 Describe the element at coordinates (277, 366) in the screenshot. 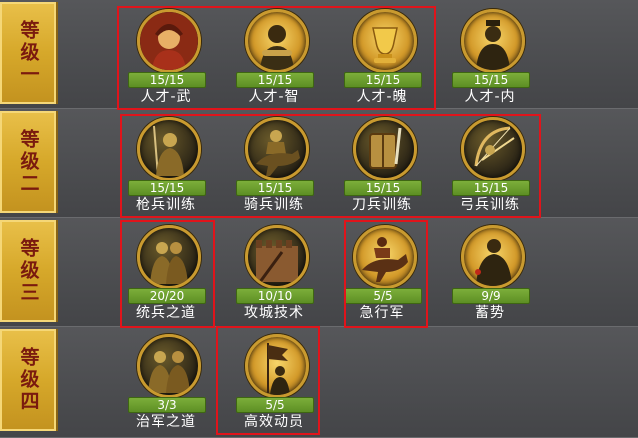

I see `banner-mobilize-icon` at that location.